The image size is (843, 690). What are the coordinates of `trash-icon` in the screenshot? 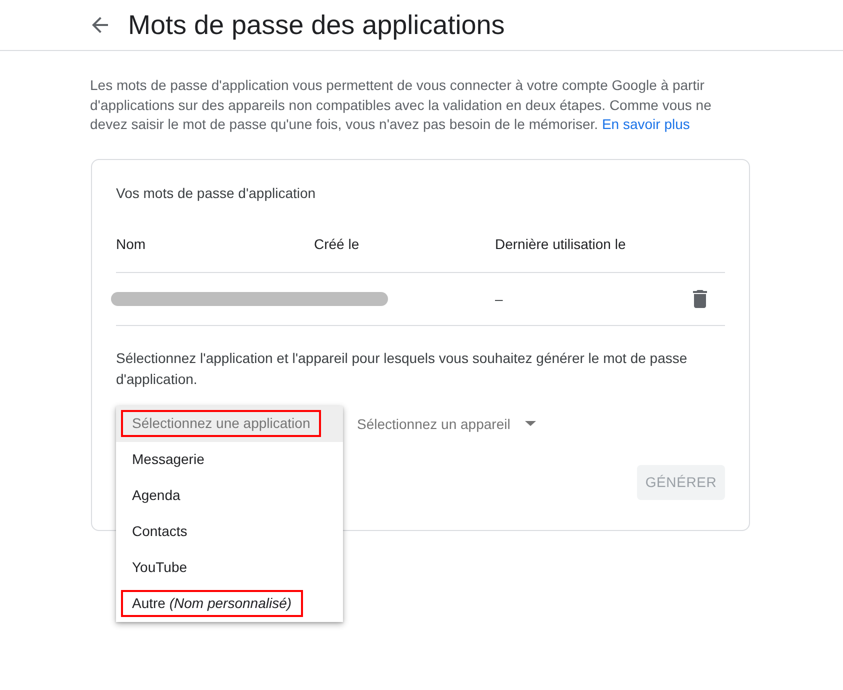 It's located at (700, 299).